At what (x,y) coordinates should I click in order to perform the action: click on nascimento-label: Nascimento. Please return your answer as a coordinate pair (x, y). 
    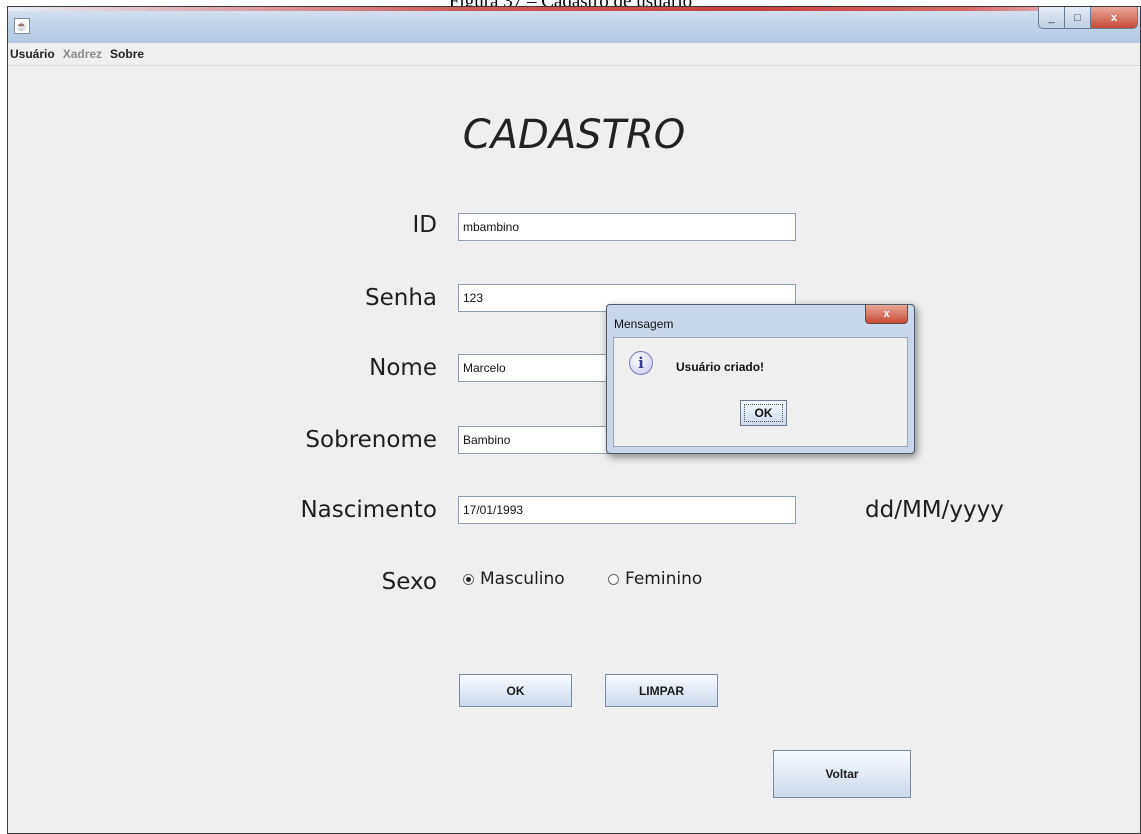
    Looking at the image, I should click on (368, 510).